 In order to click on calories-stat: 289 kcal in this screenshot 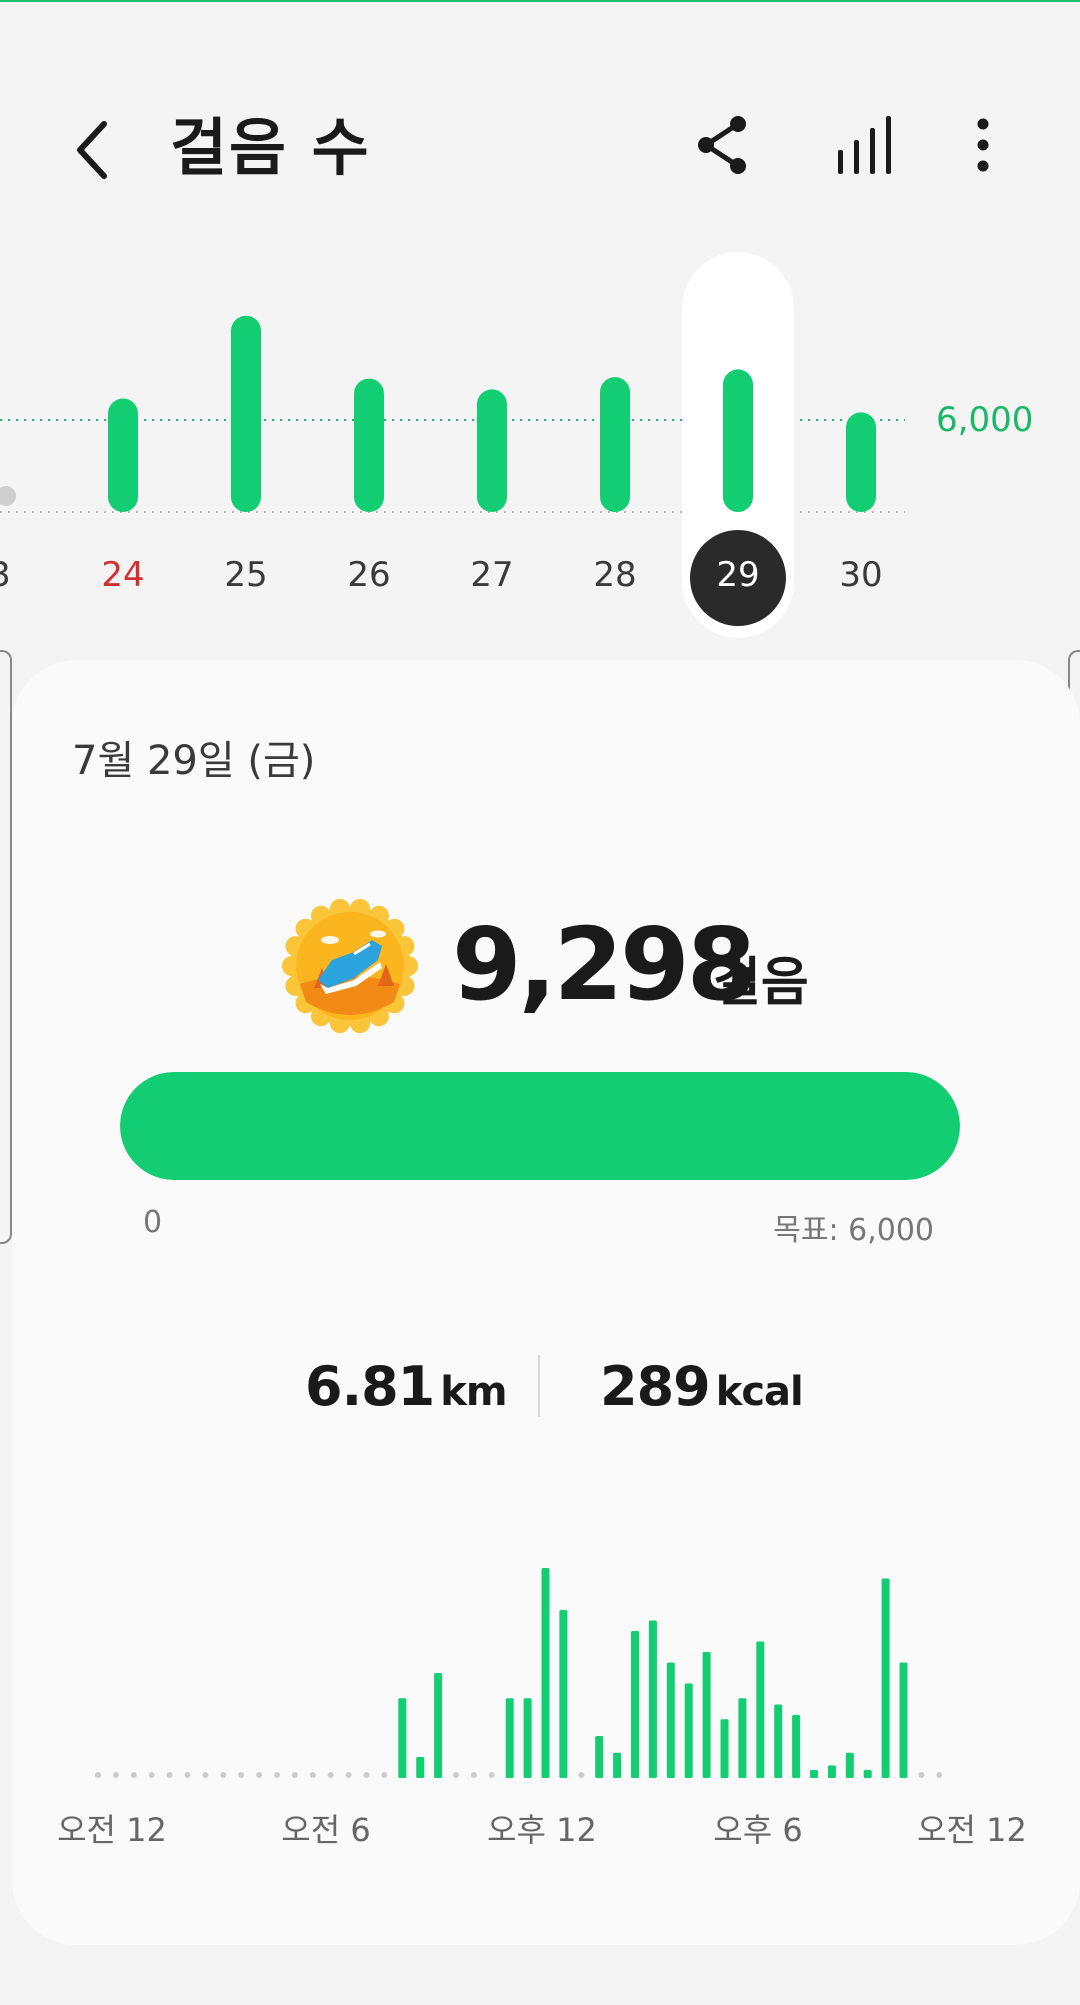, I will do `click(702, 1386)`.